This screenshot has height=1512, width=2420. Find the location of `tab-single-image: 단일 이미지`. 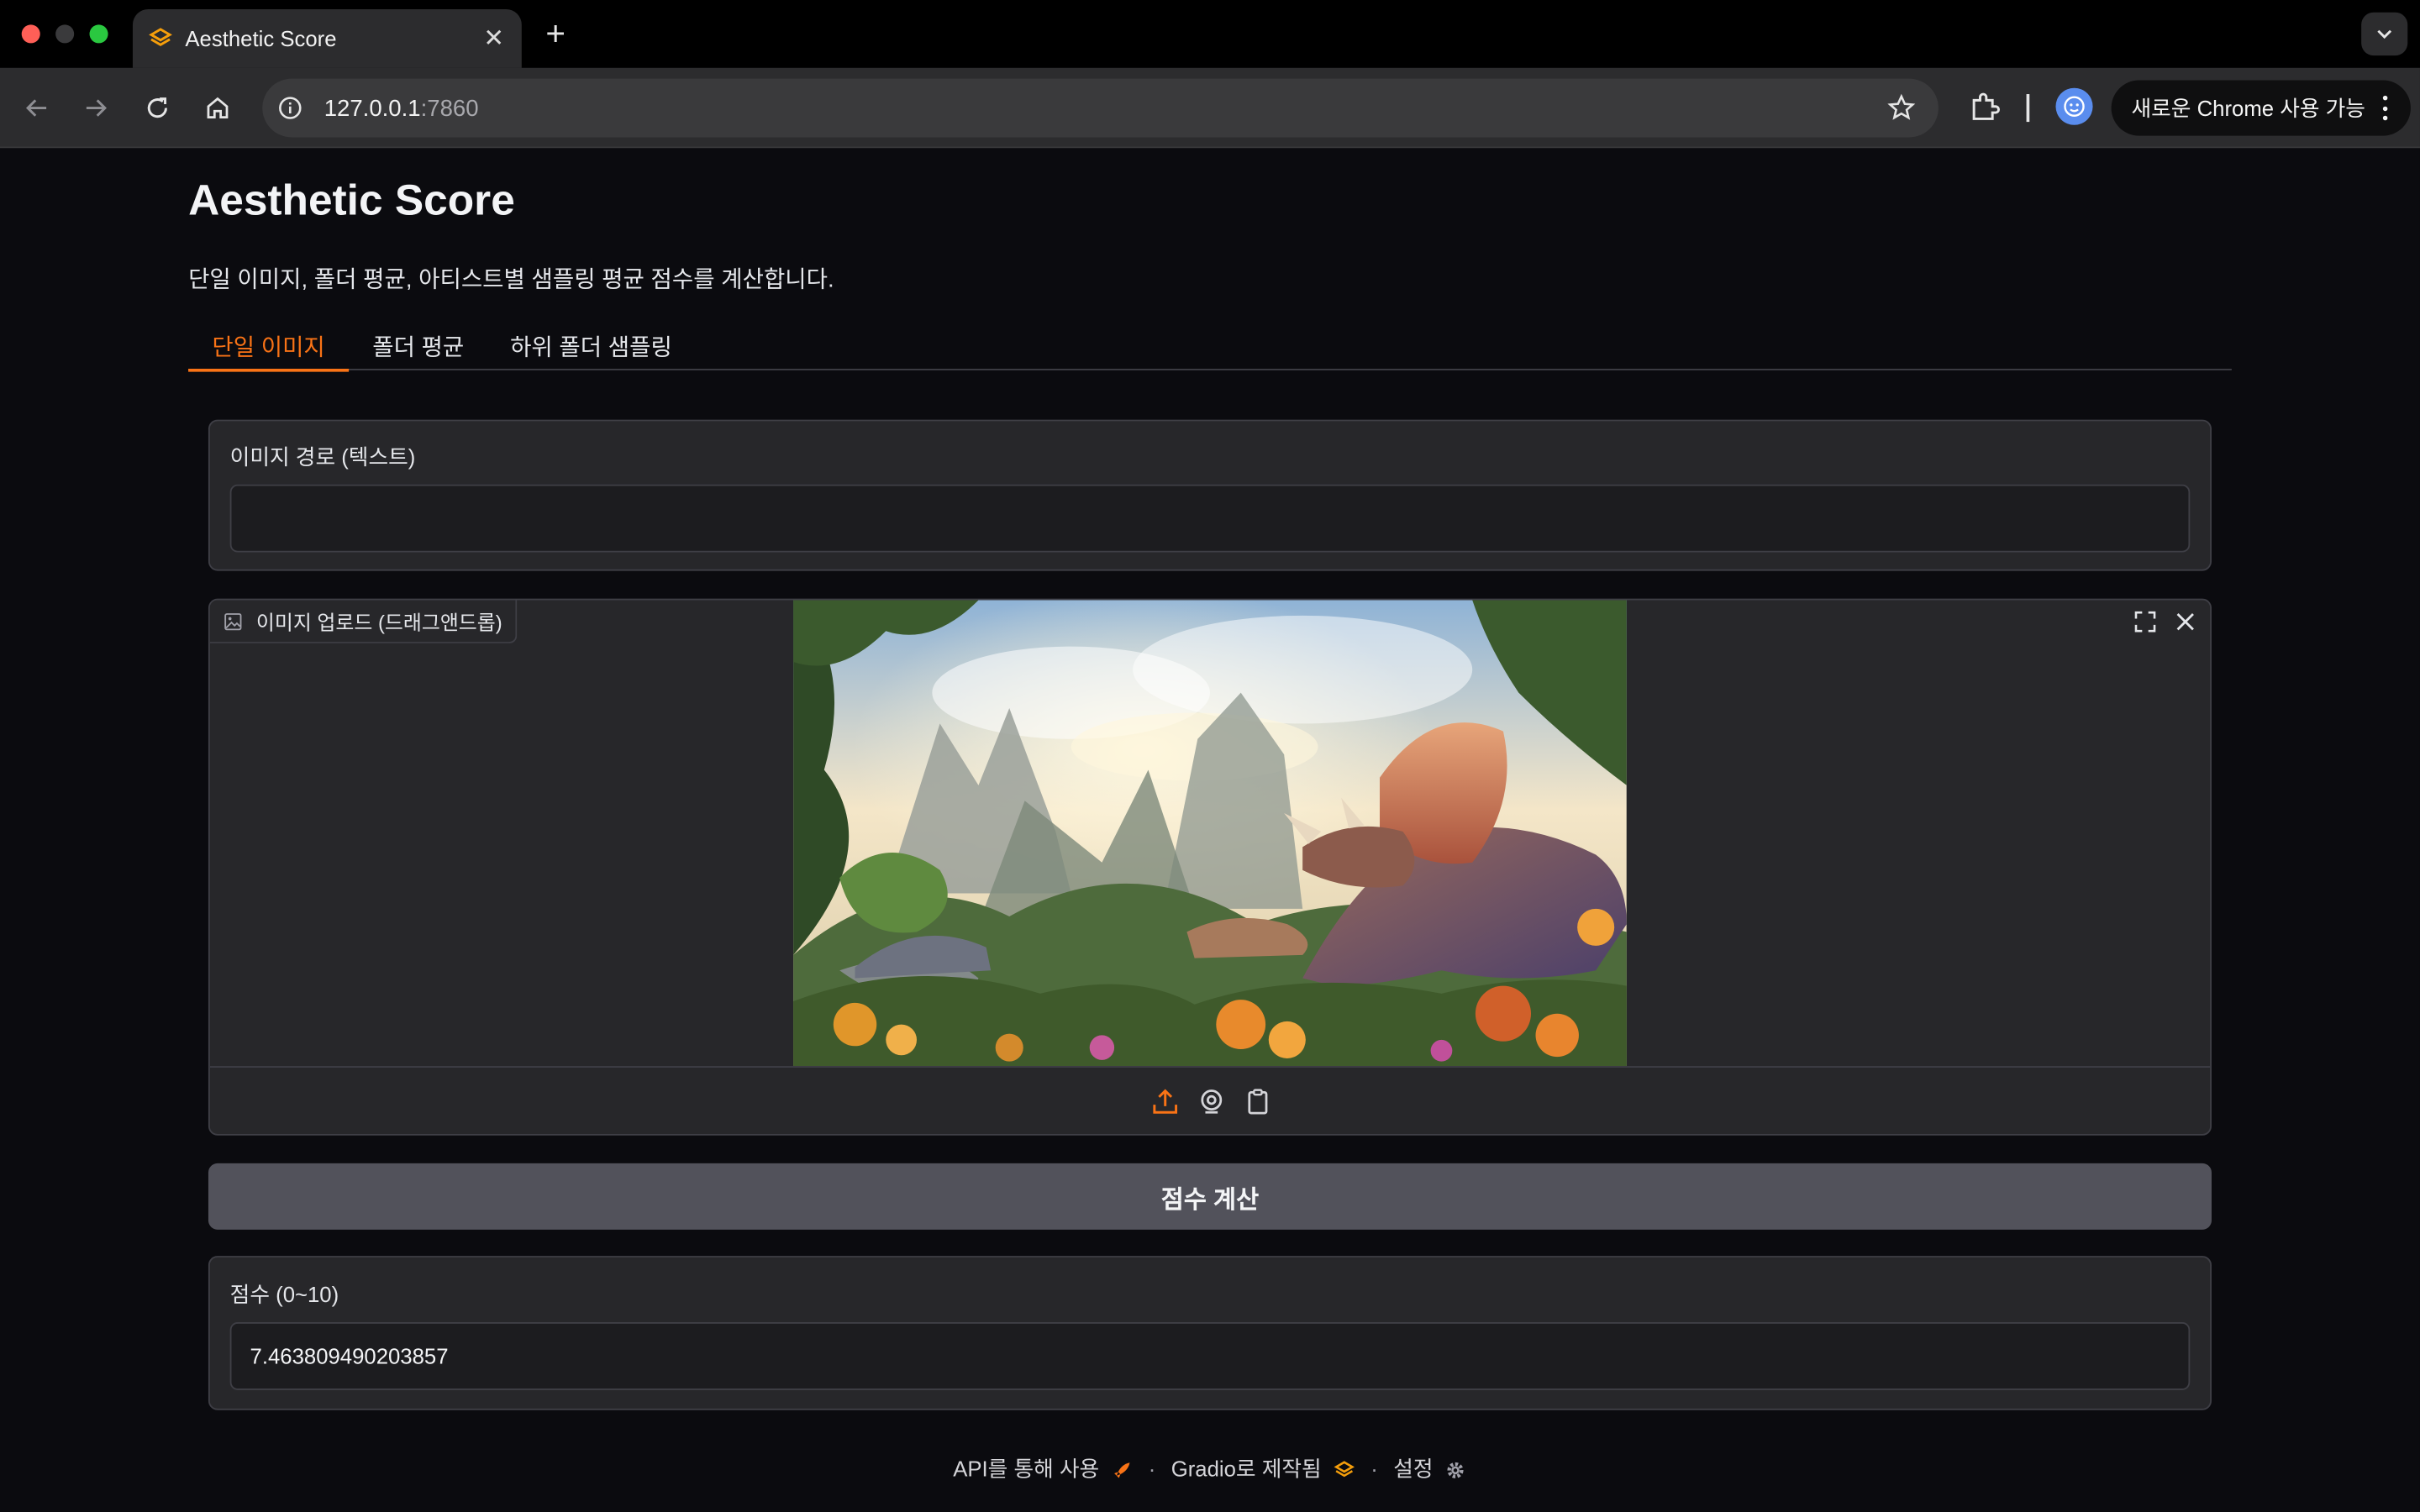

tab-single-image: 단일 이미지 is located at coordinates (269, 346).